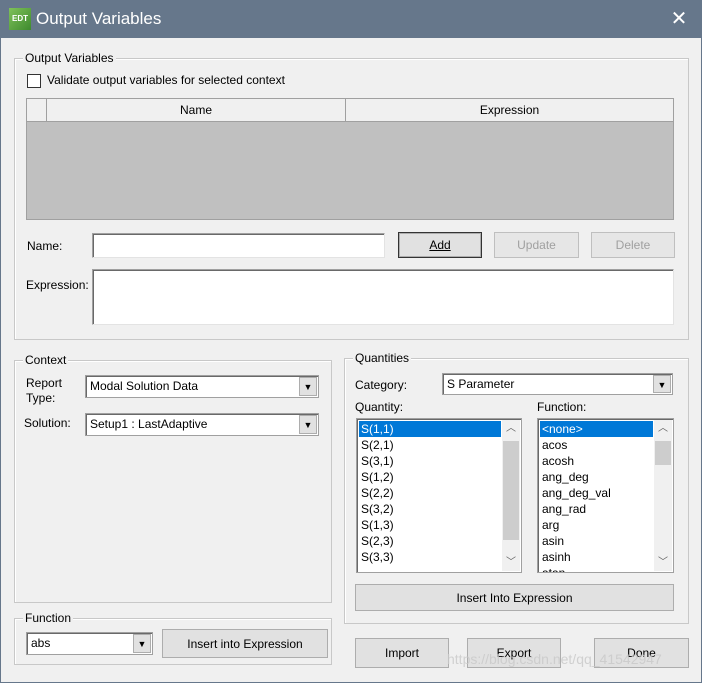  I want to click on import-button: Import, so click(402, 653).